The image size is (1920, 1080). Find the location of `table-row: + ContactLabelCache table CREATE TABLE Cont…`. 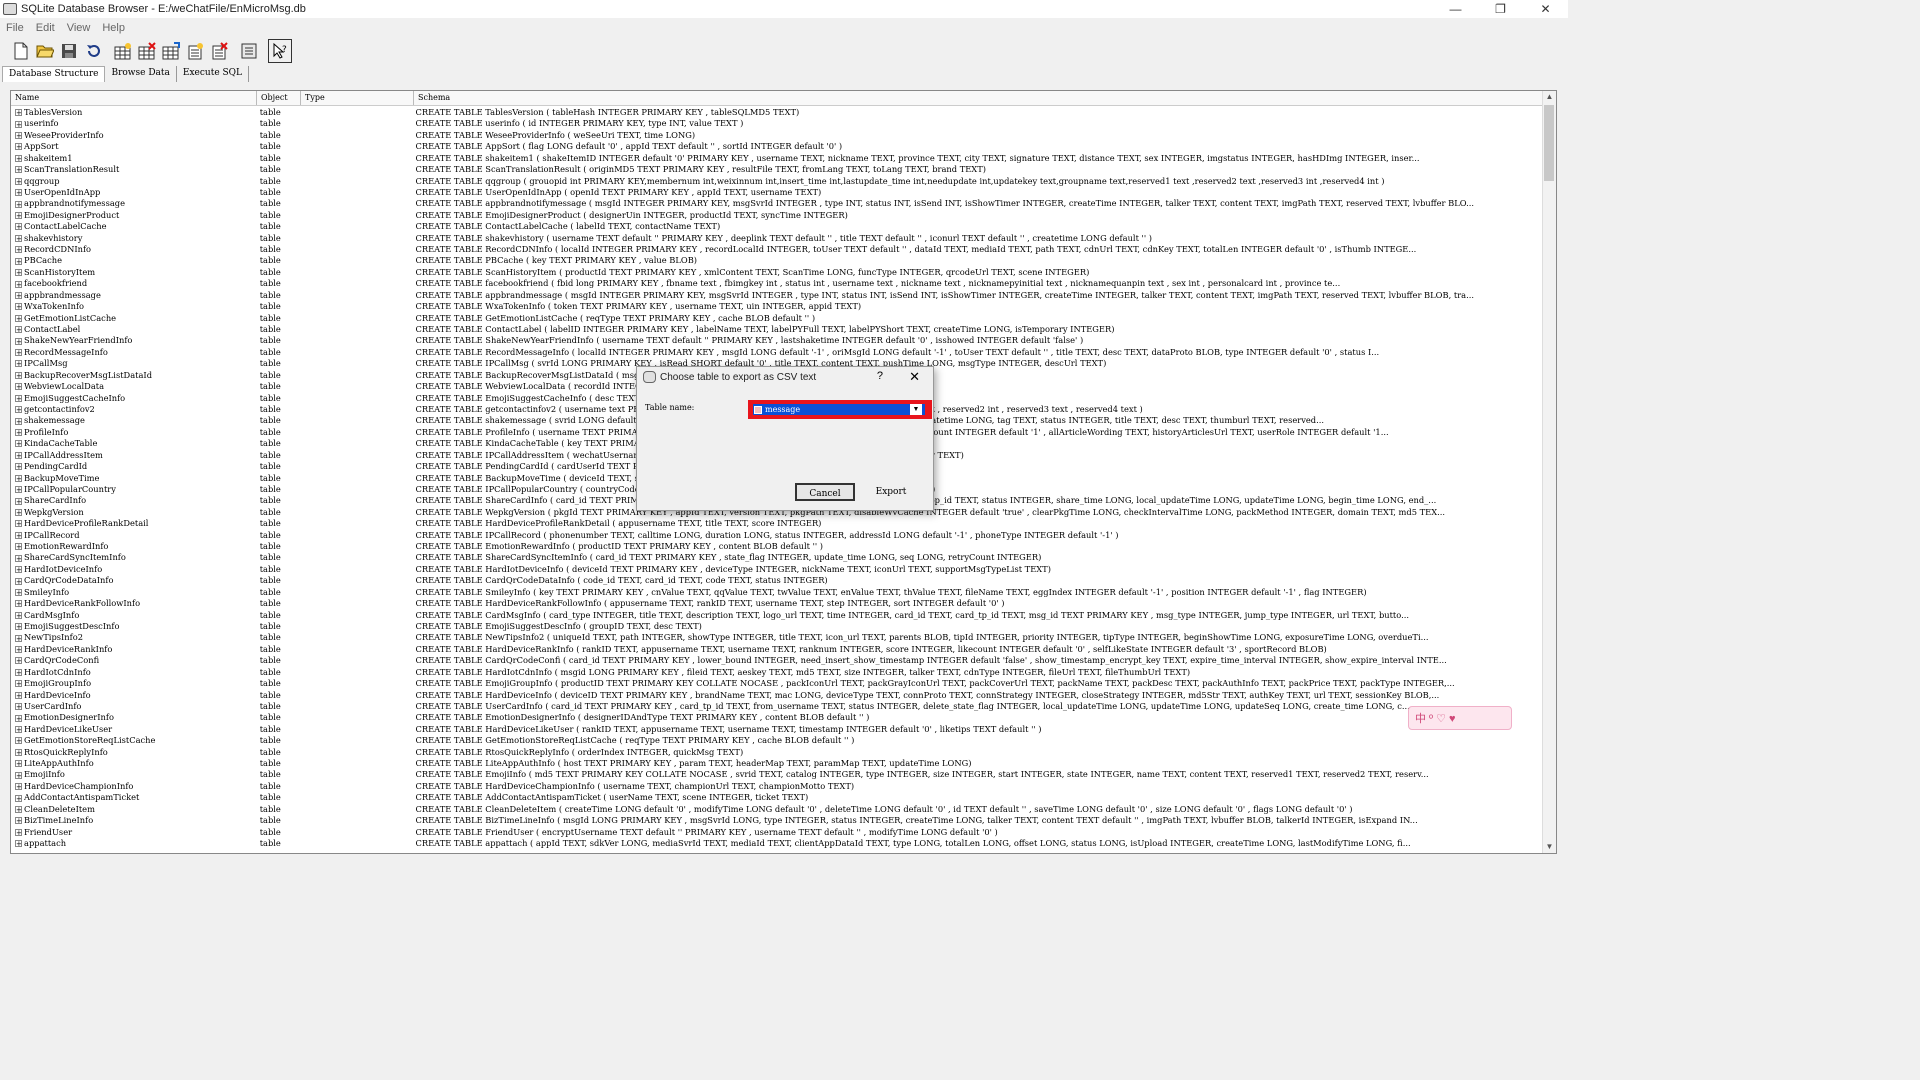

table-row: + ContactLabelCache table CREATE TABLE Cont… is located at coordinates (777, 226).